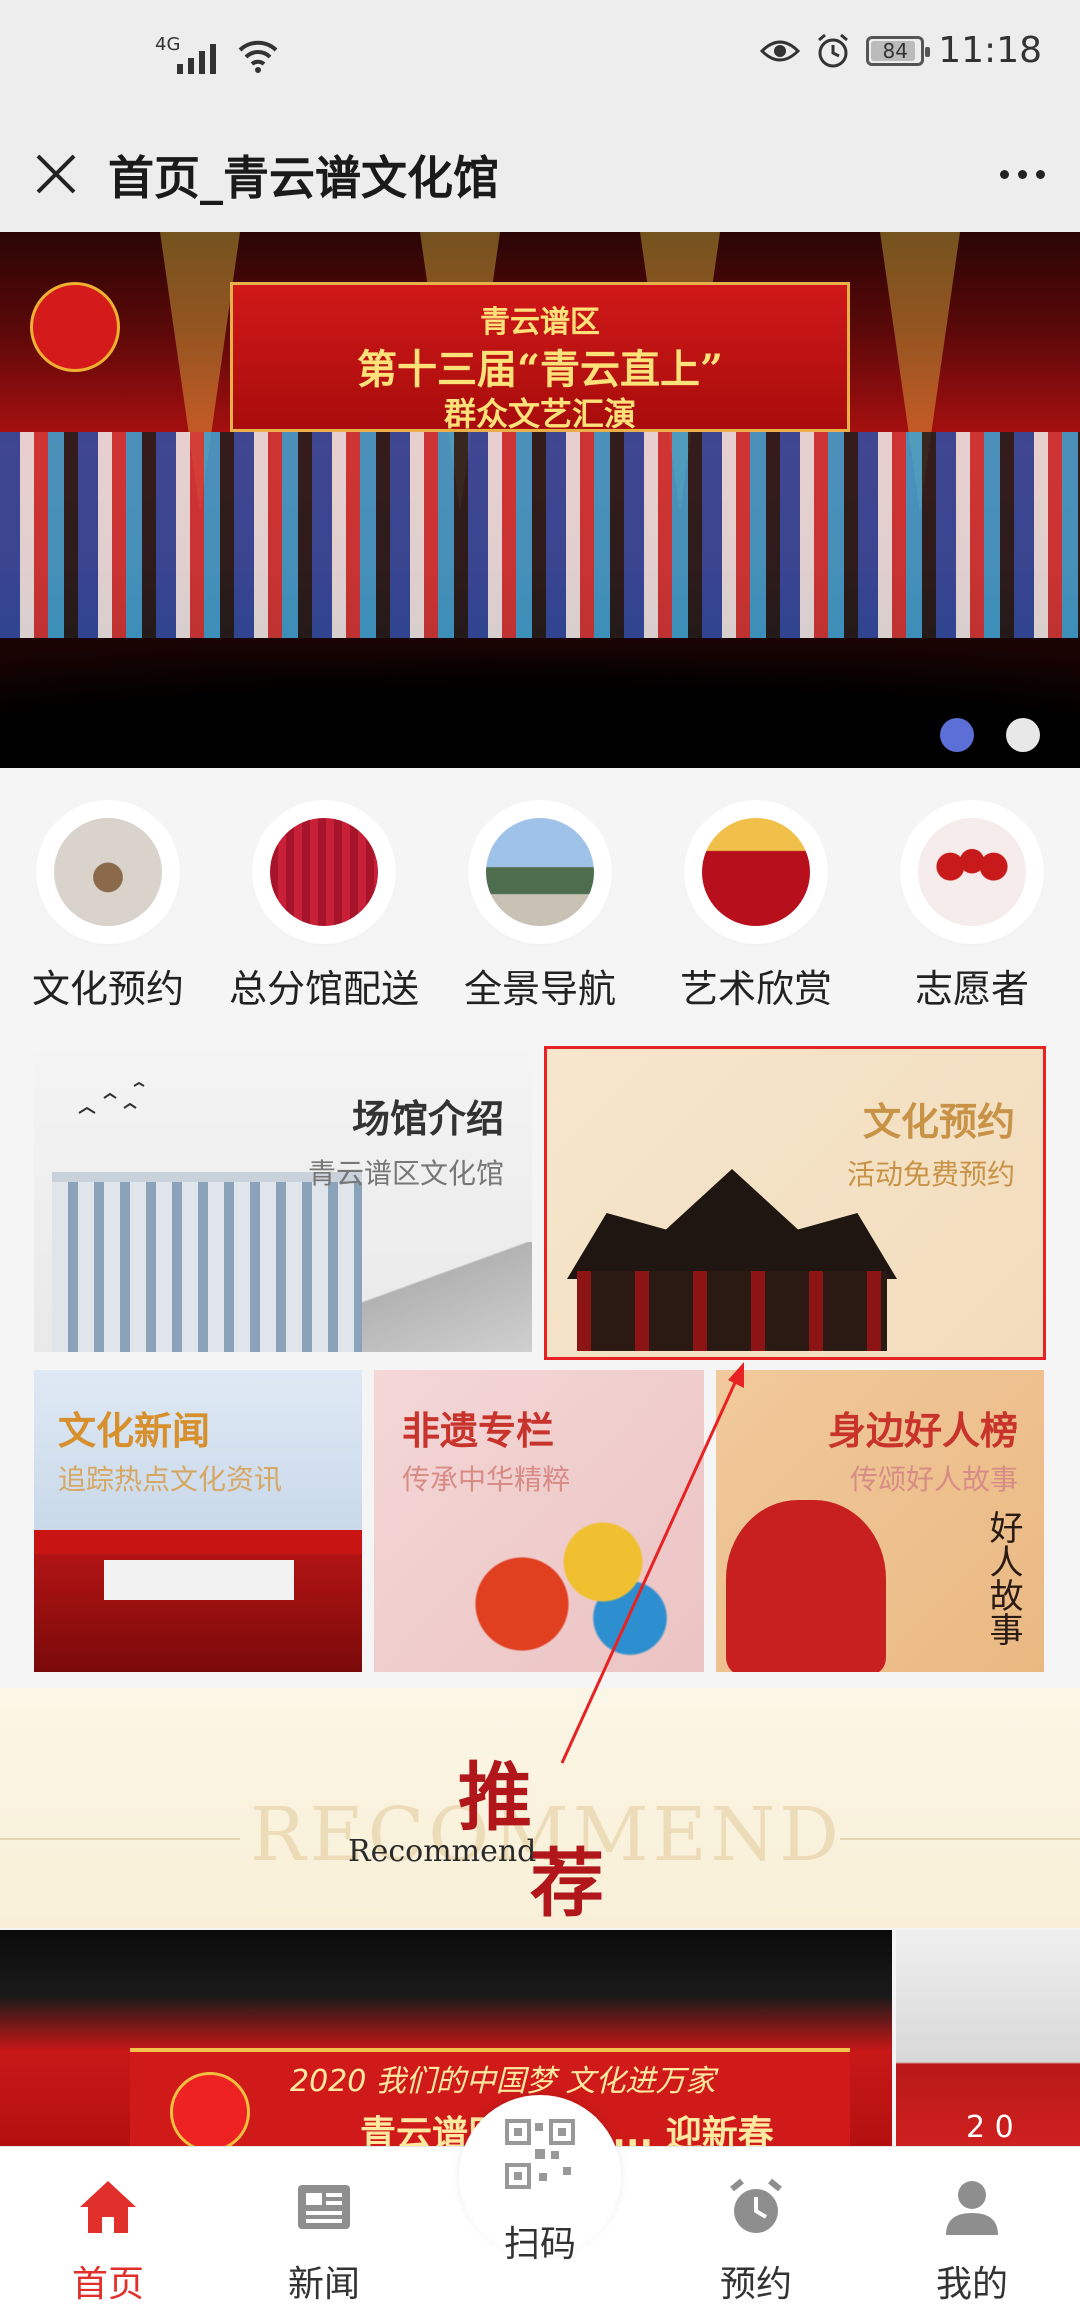 The image size is (1080, 2310). What do you see at coordinates (540, 60) in the screenshot?
I see `status-bar: 4G 84 11:18` at bounding box center [540, 60].